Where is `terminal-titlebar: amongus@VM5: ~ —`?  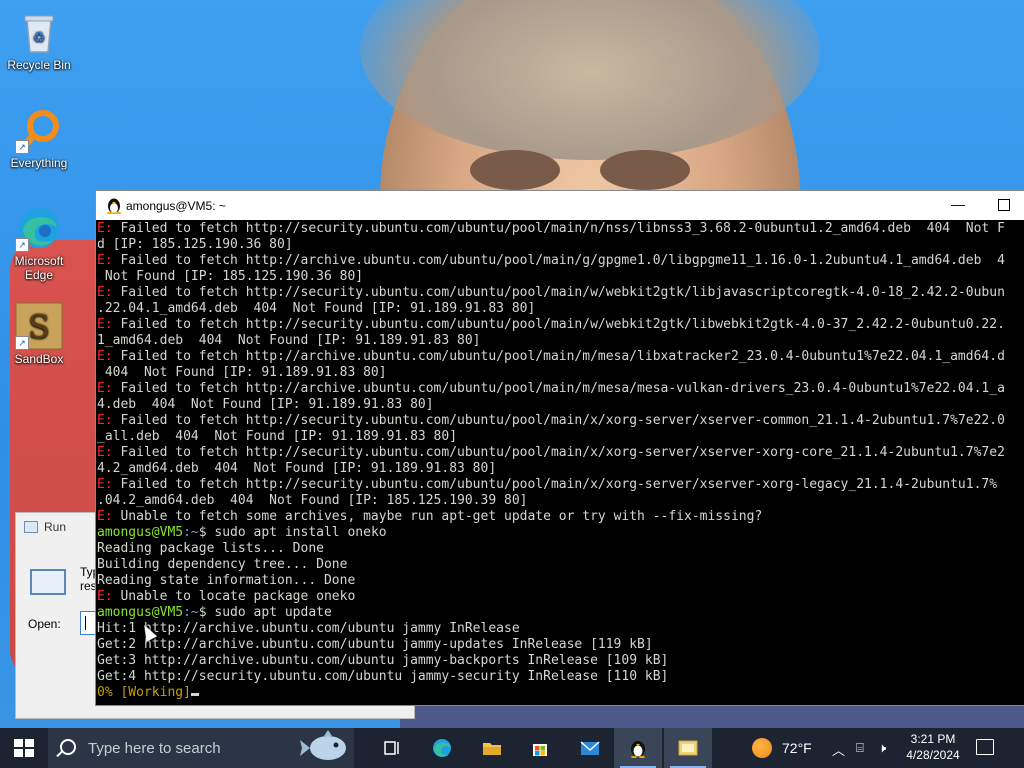 terminal-titlebar: amongus@VM5: ~ — is located at coordinates (560, 205).